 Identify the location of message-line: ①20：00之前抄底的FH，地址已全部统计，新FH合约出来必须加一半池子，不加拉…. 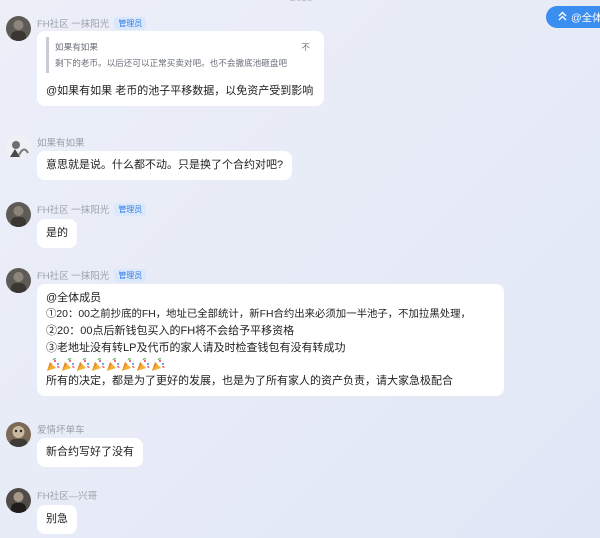
(258, 314).